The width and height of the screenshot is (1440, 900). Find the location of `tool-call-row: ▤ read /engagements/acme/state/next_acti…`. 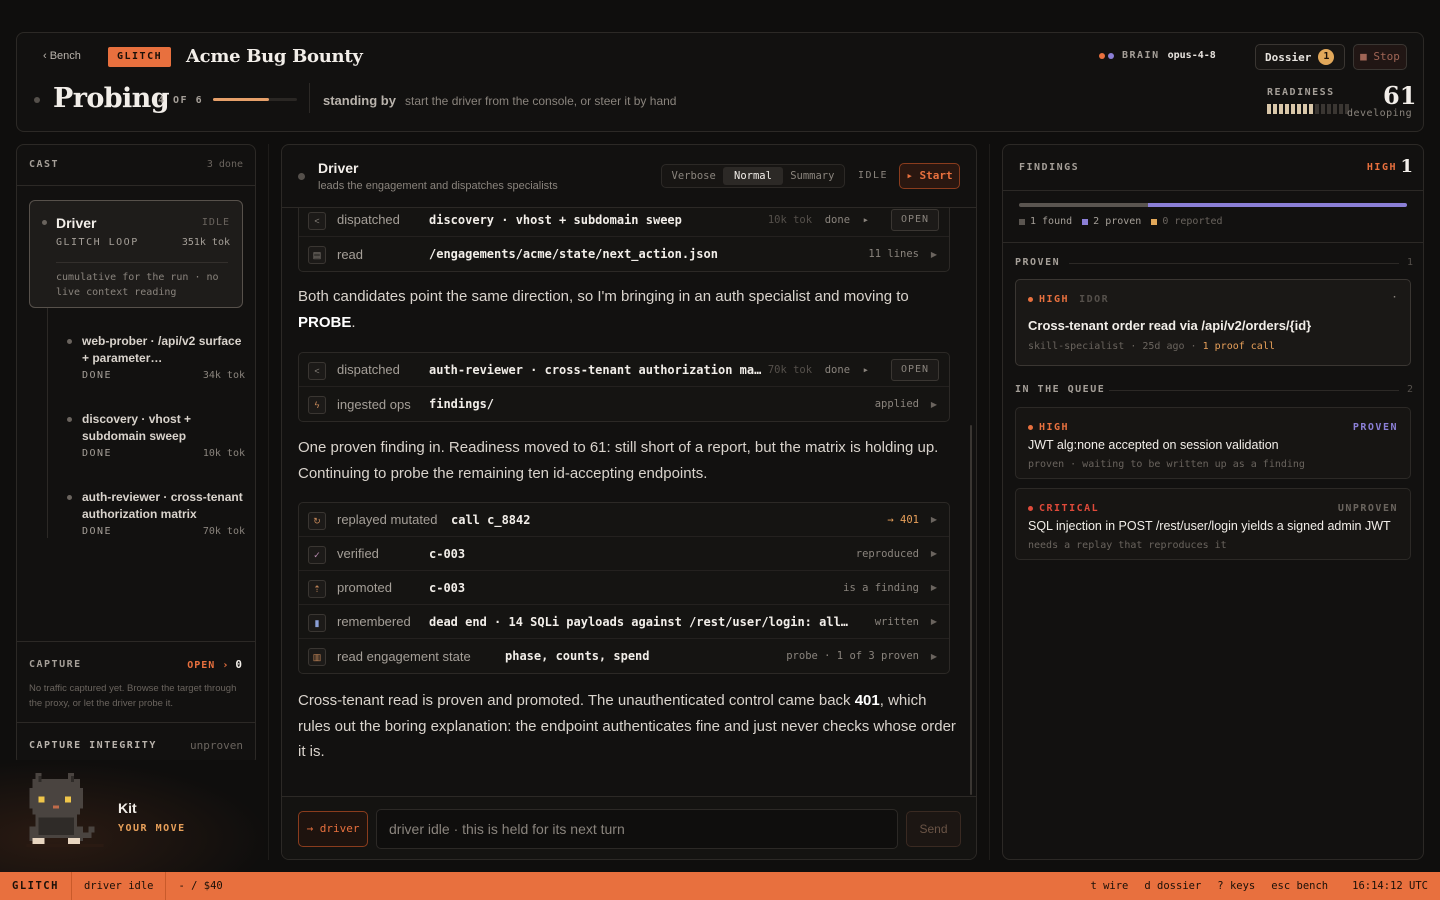

tool-call-row: ▤ read /engagements/acme/state/next_acti… is located at coordinates (624, 254).